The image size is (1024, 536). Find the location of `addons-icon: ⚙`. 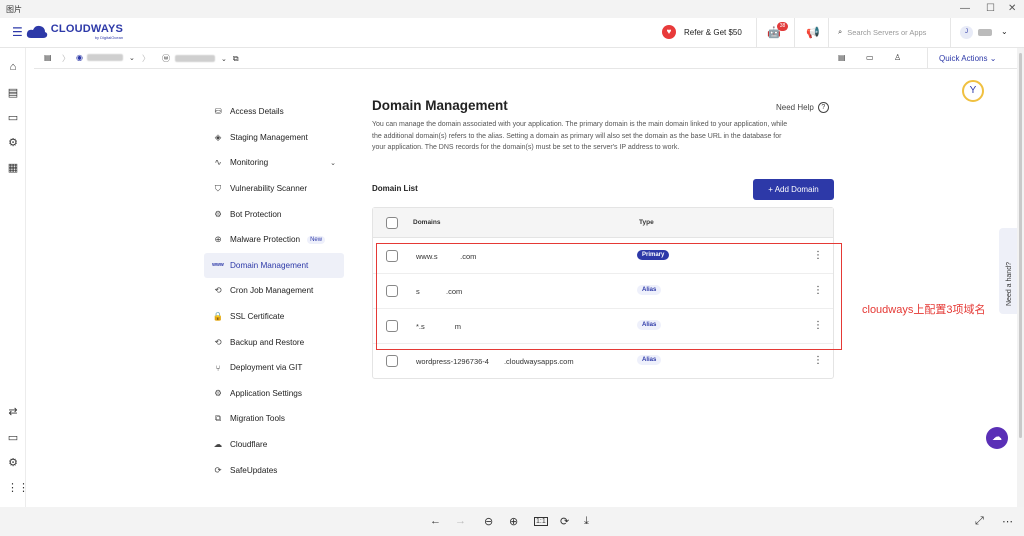

addons-icon: ⚙ is located at coordinates (13, 142).